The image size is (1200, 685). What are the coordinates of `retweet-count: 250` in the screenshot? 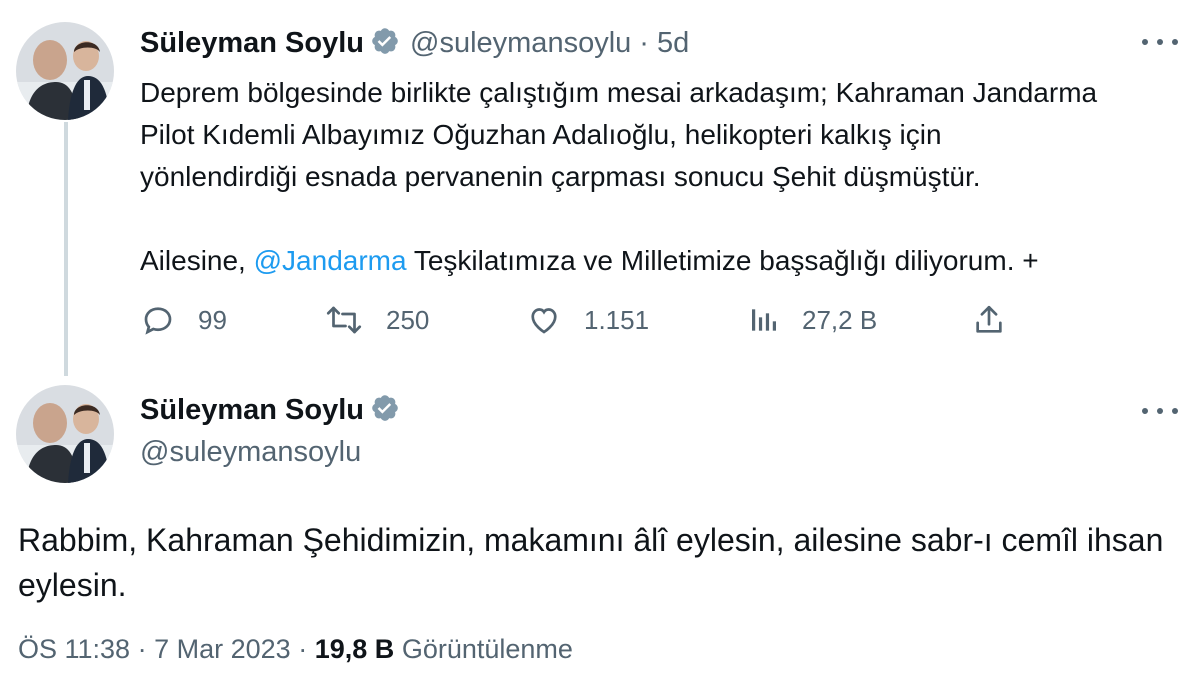 It's located at (408, 319).